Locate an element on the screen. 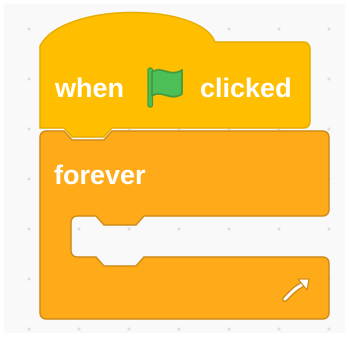  forever-label: forever is located at coordinates (100, 175).